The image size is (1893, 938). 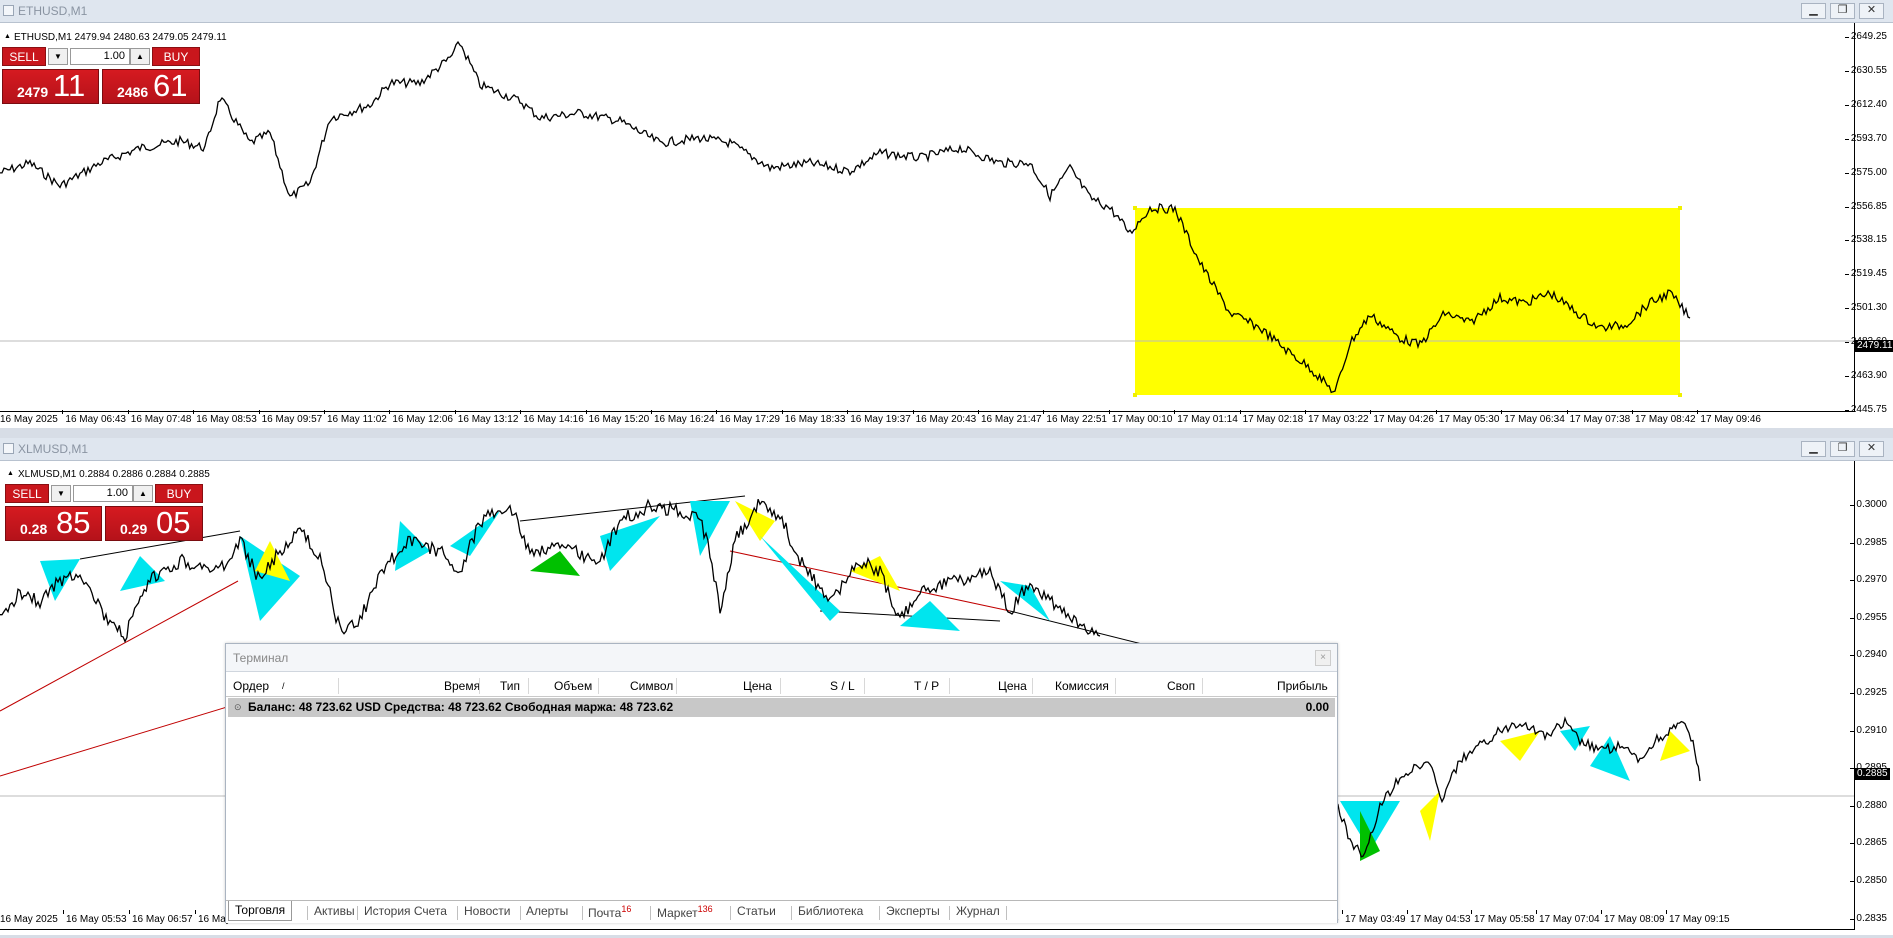 I want to click on time-tick-label: 17 May 06:34, so click(x=1533, y=417).